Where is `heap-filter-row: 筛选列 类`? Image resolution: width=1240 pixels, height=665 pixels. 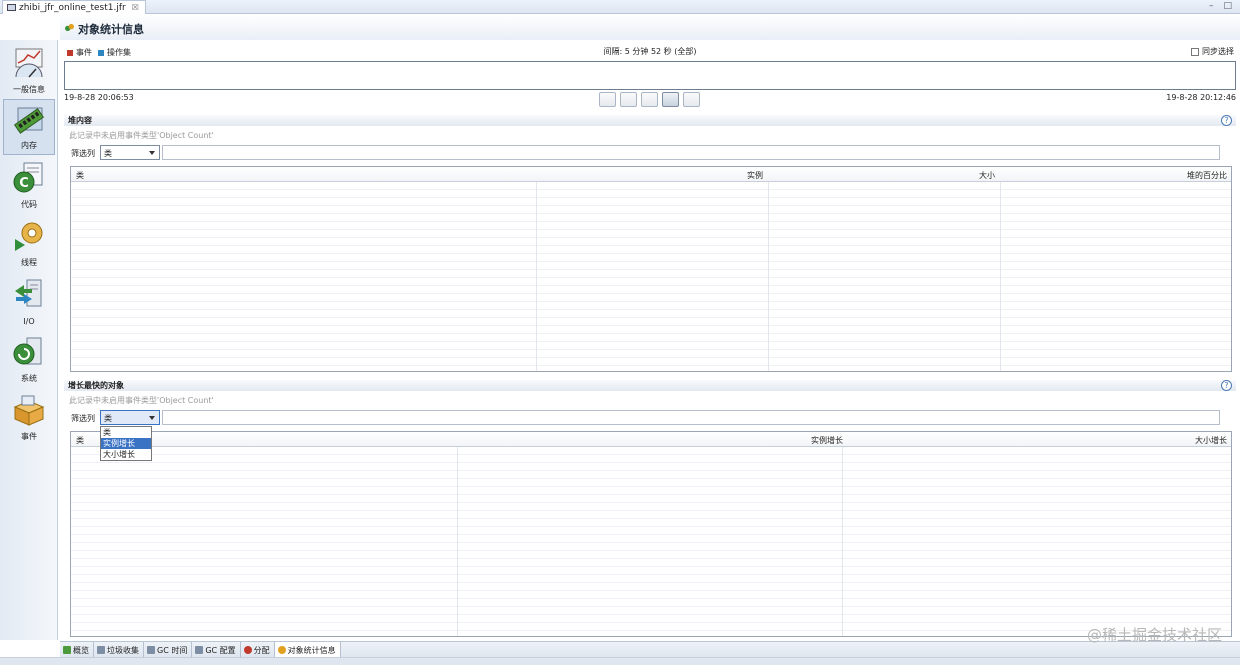
heap-filter-row: 筛选列 类 is located at coordinates (650, 153).